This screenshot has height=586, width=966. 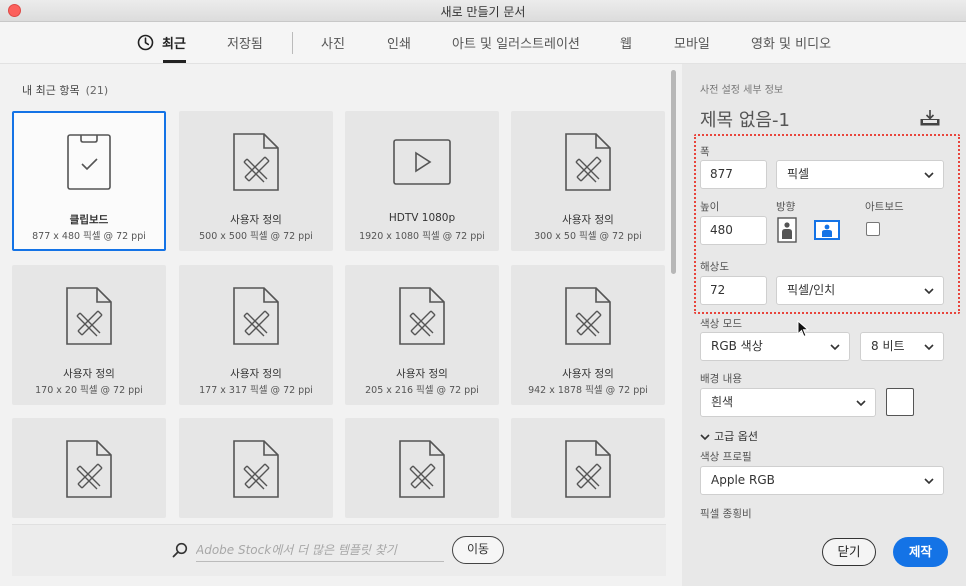 I want to click on recent-count: (21), so click(x=97, y=90).